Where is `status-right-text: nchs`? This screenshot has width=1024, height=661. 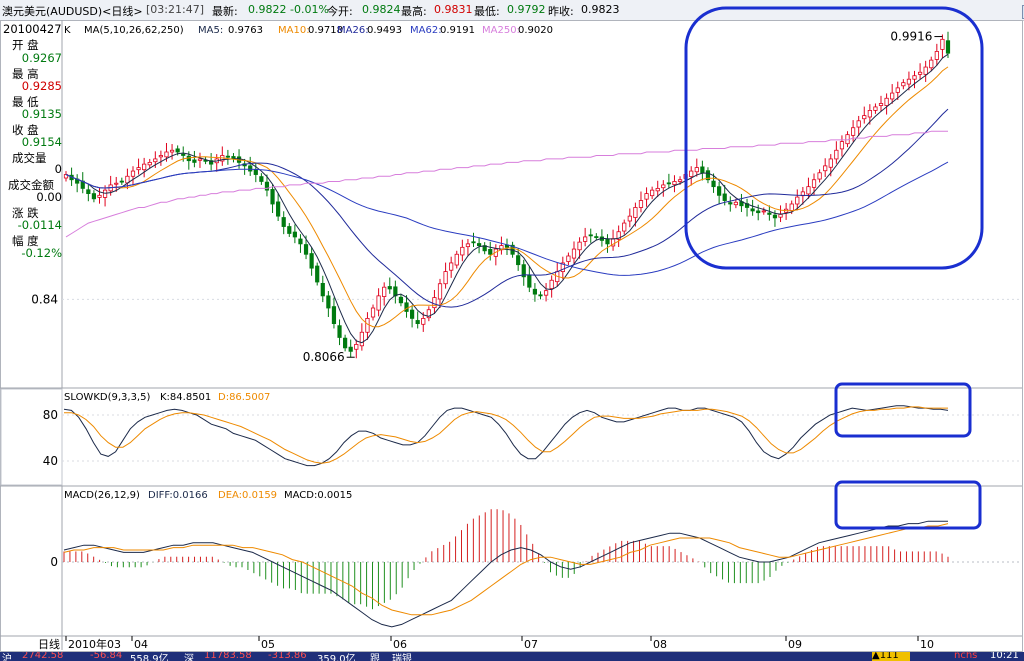 status-right-text: nchs is located at coordinates (966, 656).